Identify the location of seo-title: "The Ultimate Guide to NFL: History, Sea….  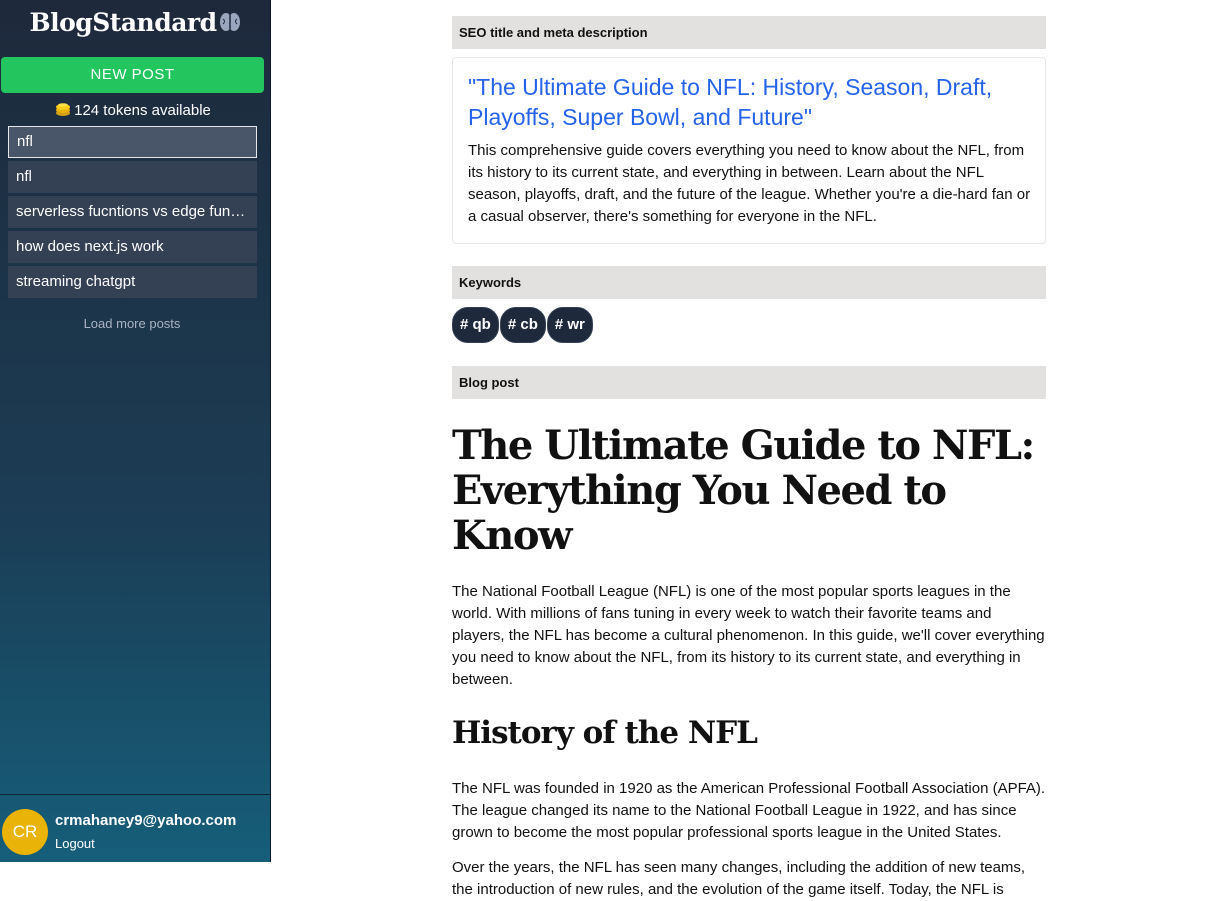
(730, 102).